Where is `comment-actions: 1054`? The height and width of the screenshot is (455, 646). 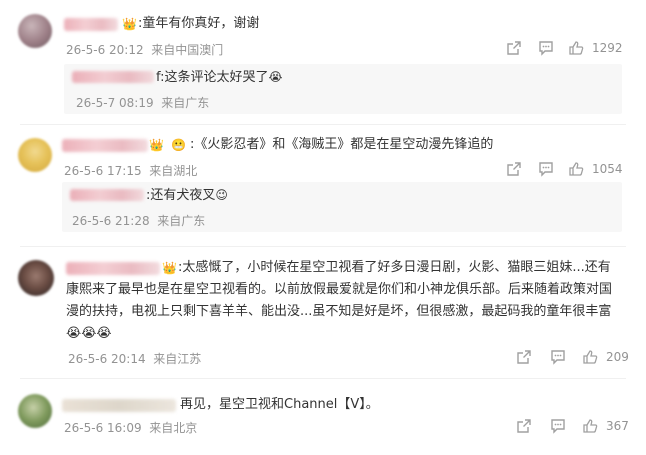 comment-actions: 1054 is located at coordinates (570, 171).